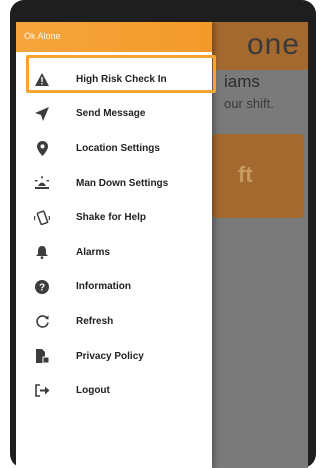 The width and height of the screenshot is (326, 468). I want to click on help-circle-icon: ?, so click(42, 287).